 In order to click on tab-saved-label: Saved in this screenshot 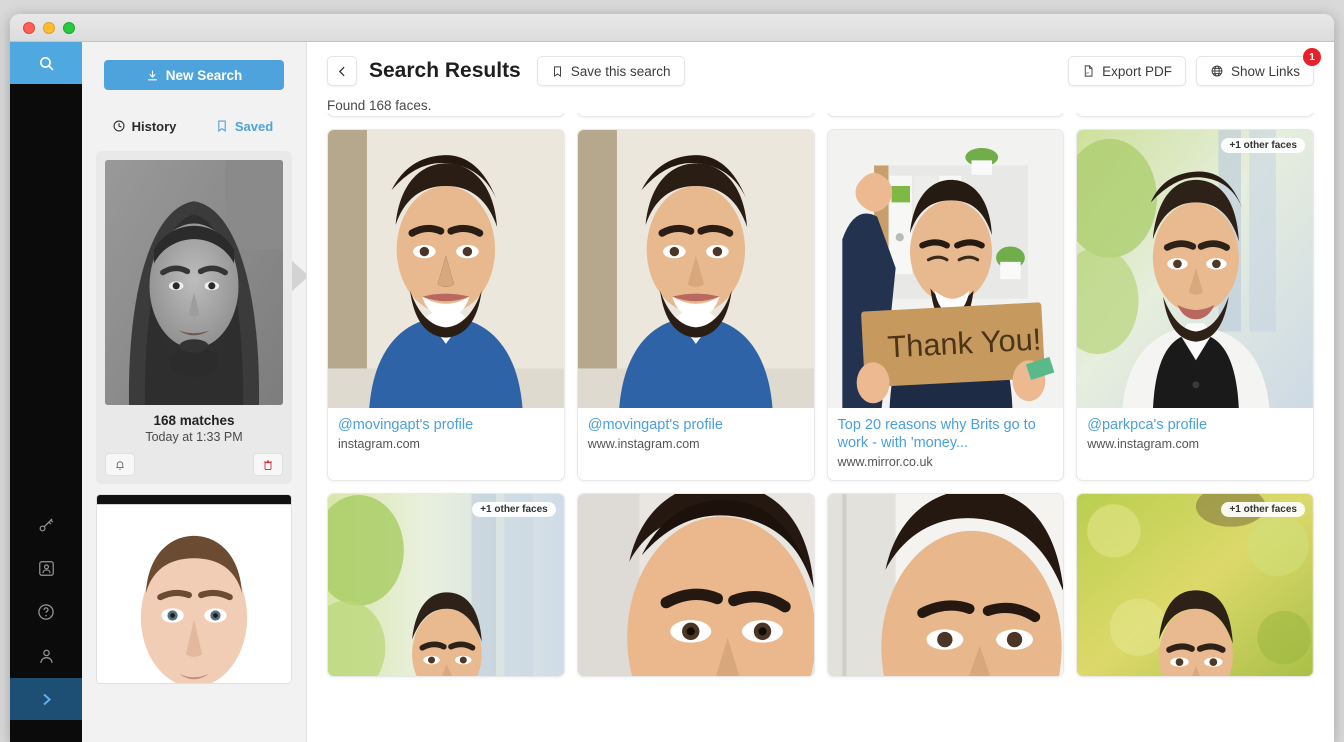, I will do `click(254, 126)`.